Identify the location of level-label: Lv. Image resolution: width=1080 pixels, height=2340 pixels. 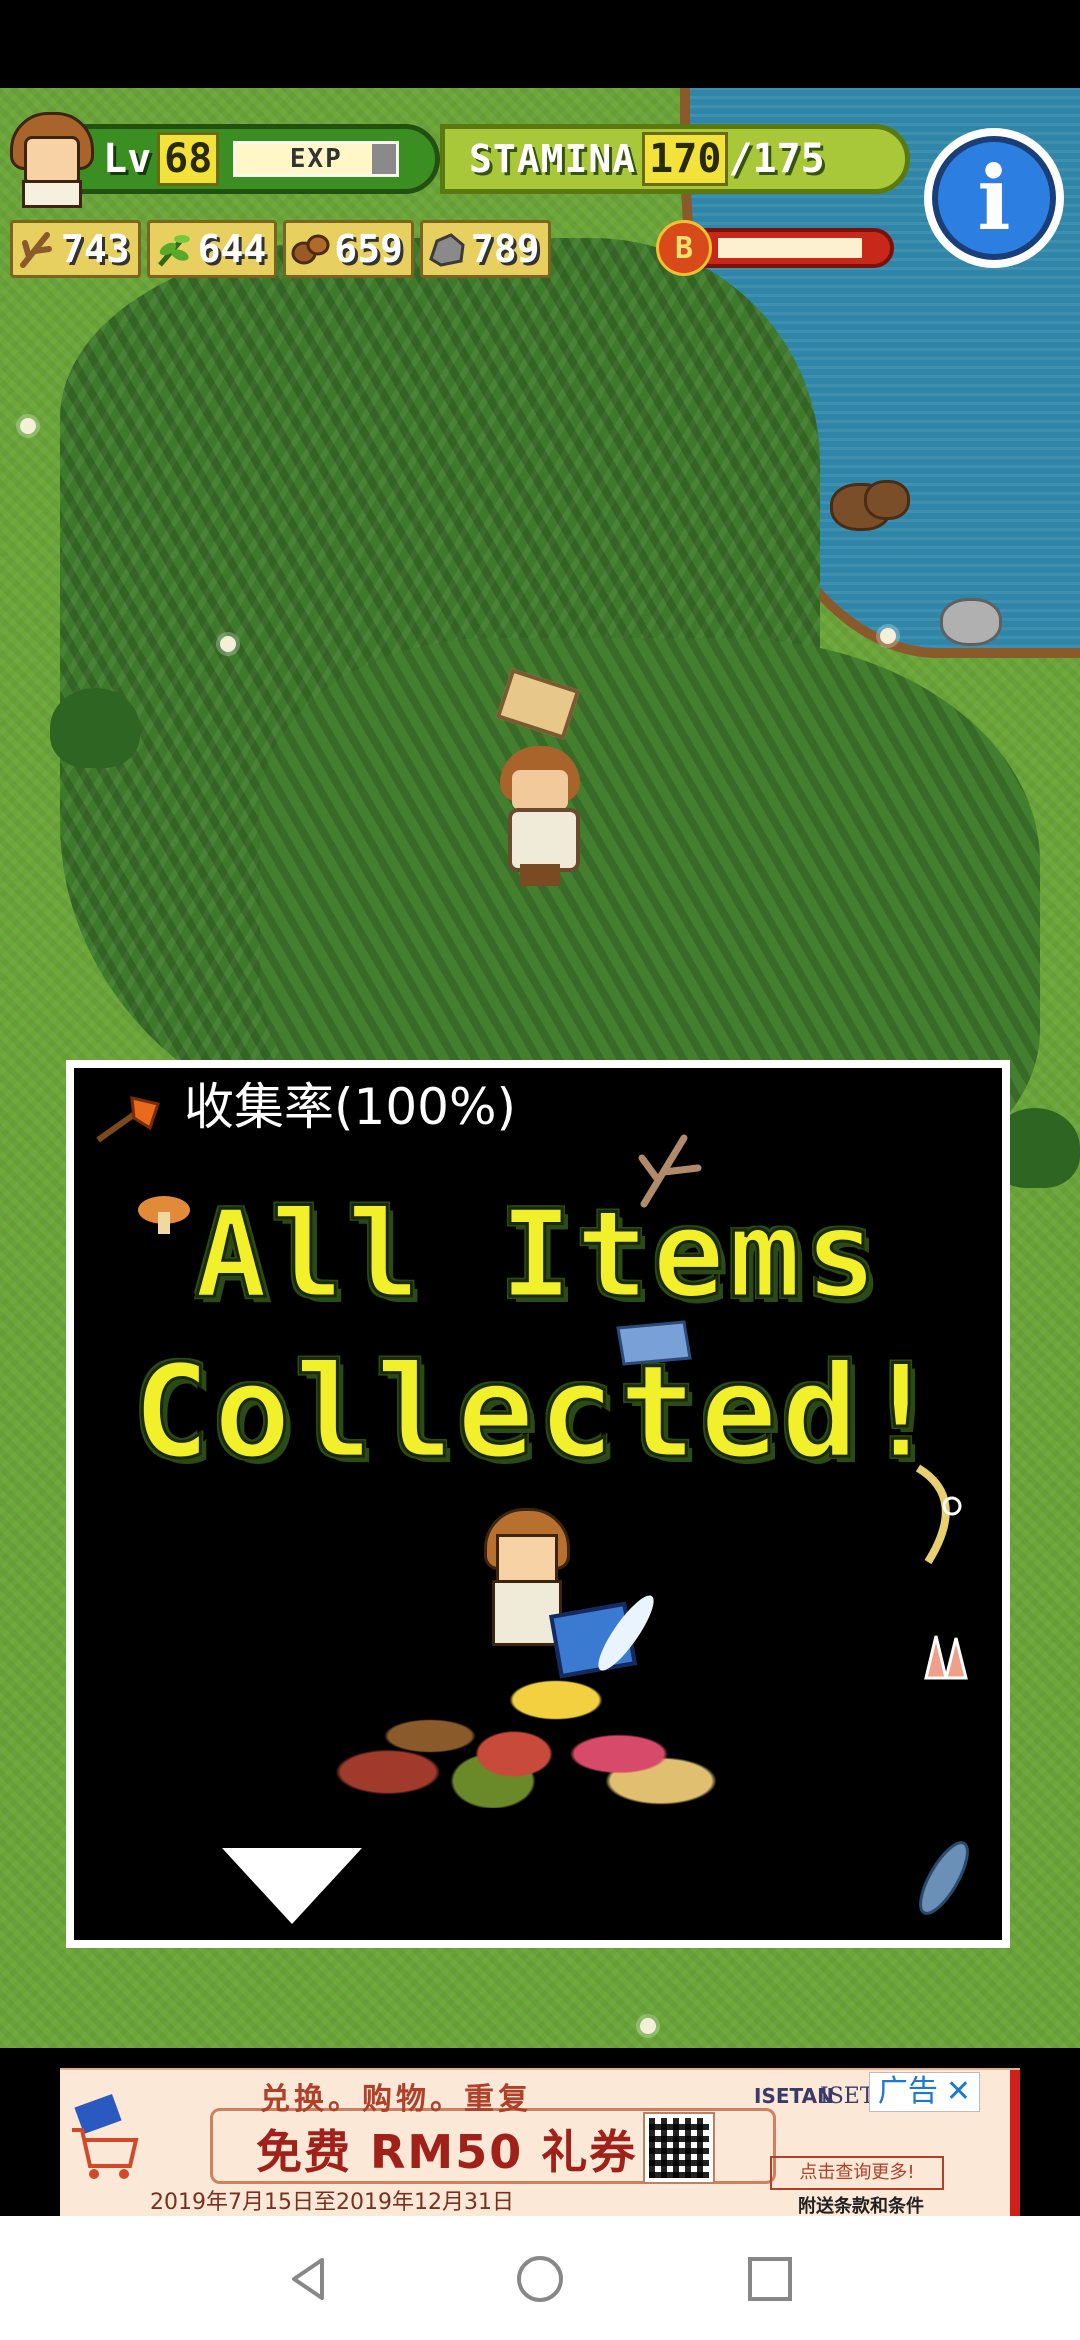
(127, 159).